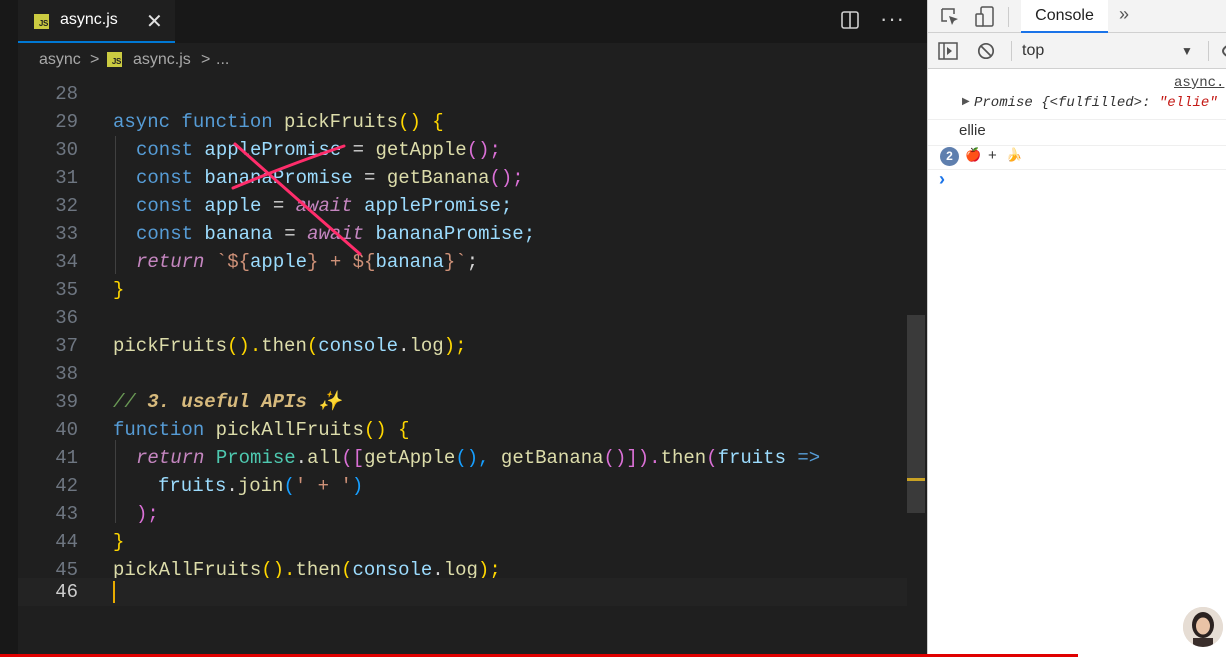 Image resolution: width=1226 pixels, height=657 pixels. Describe the element at coordinates (66, 458) in the screenshot. I see `line-number: 41` at that location.